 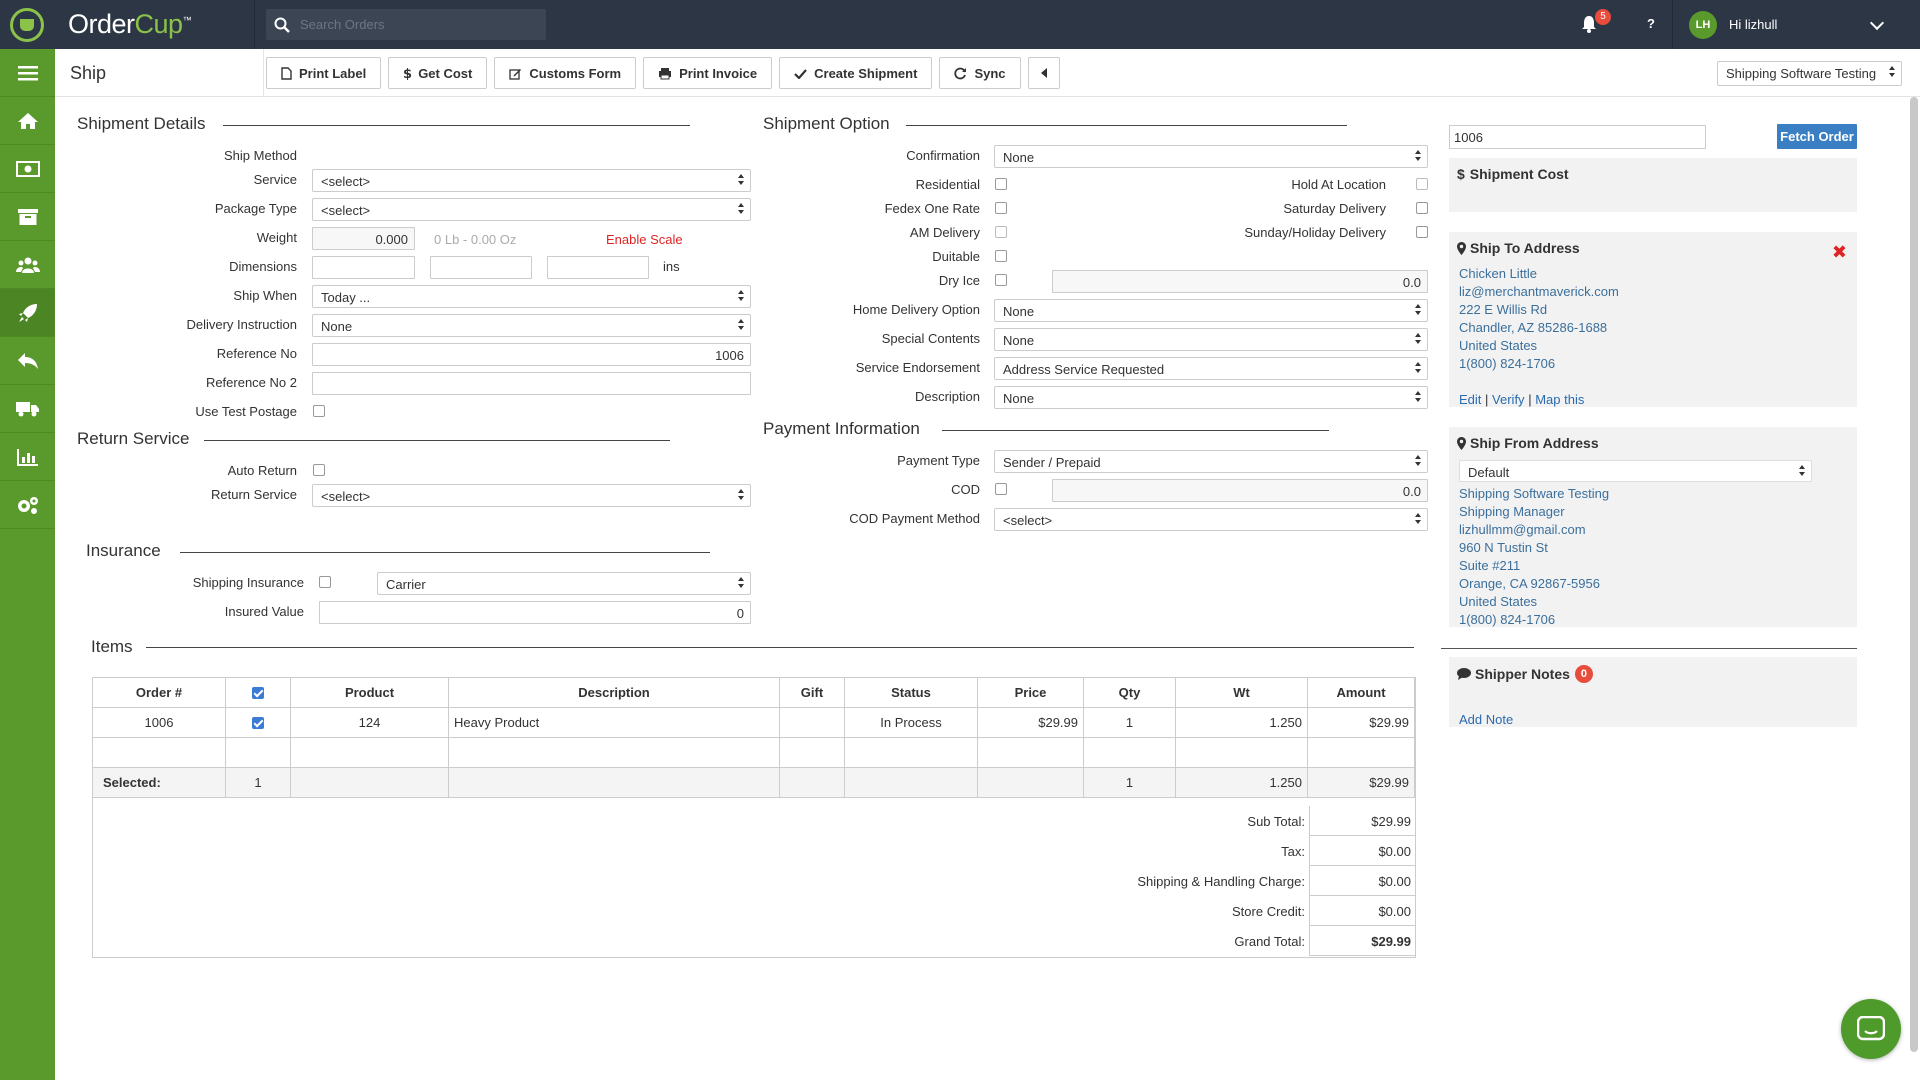 What do you see at coordinates (1490, 565) in the screenshot?
I see `ship-from-suite: Suite #211` at bounding box center [1490, 565].